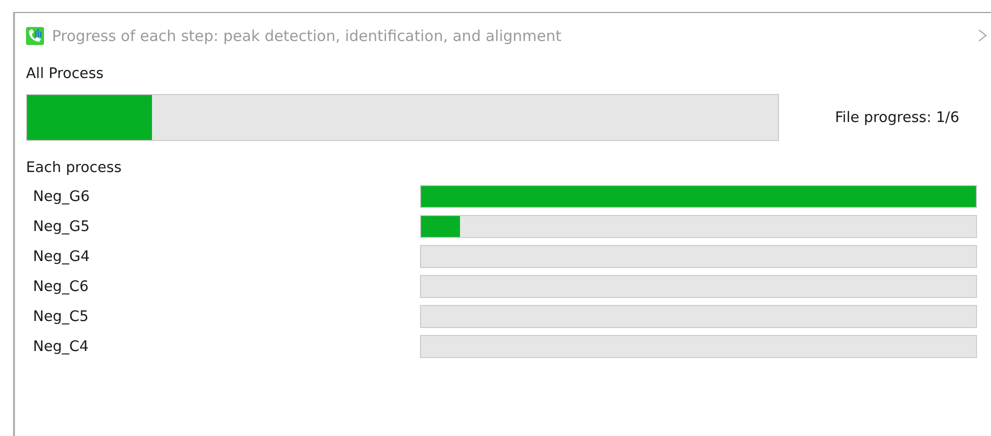 The image size is (991, 436). I want to click on app-icon, so click(35, 35).